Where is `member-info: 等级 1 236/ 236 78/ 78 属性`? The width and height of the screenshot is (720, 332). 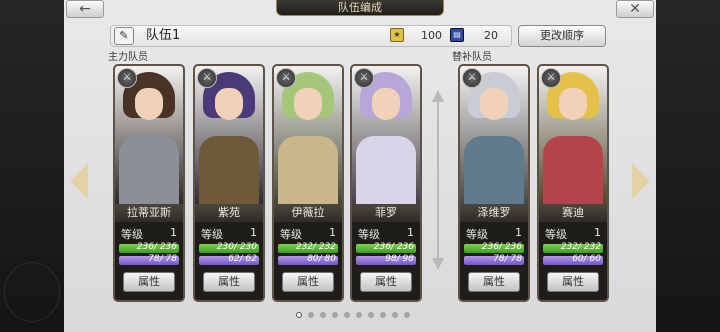
member-info: 等级 1 236/ 236 78/ 78 属性 is located at coordinates (494, 261).